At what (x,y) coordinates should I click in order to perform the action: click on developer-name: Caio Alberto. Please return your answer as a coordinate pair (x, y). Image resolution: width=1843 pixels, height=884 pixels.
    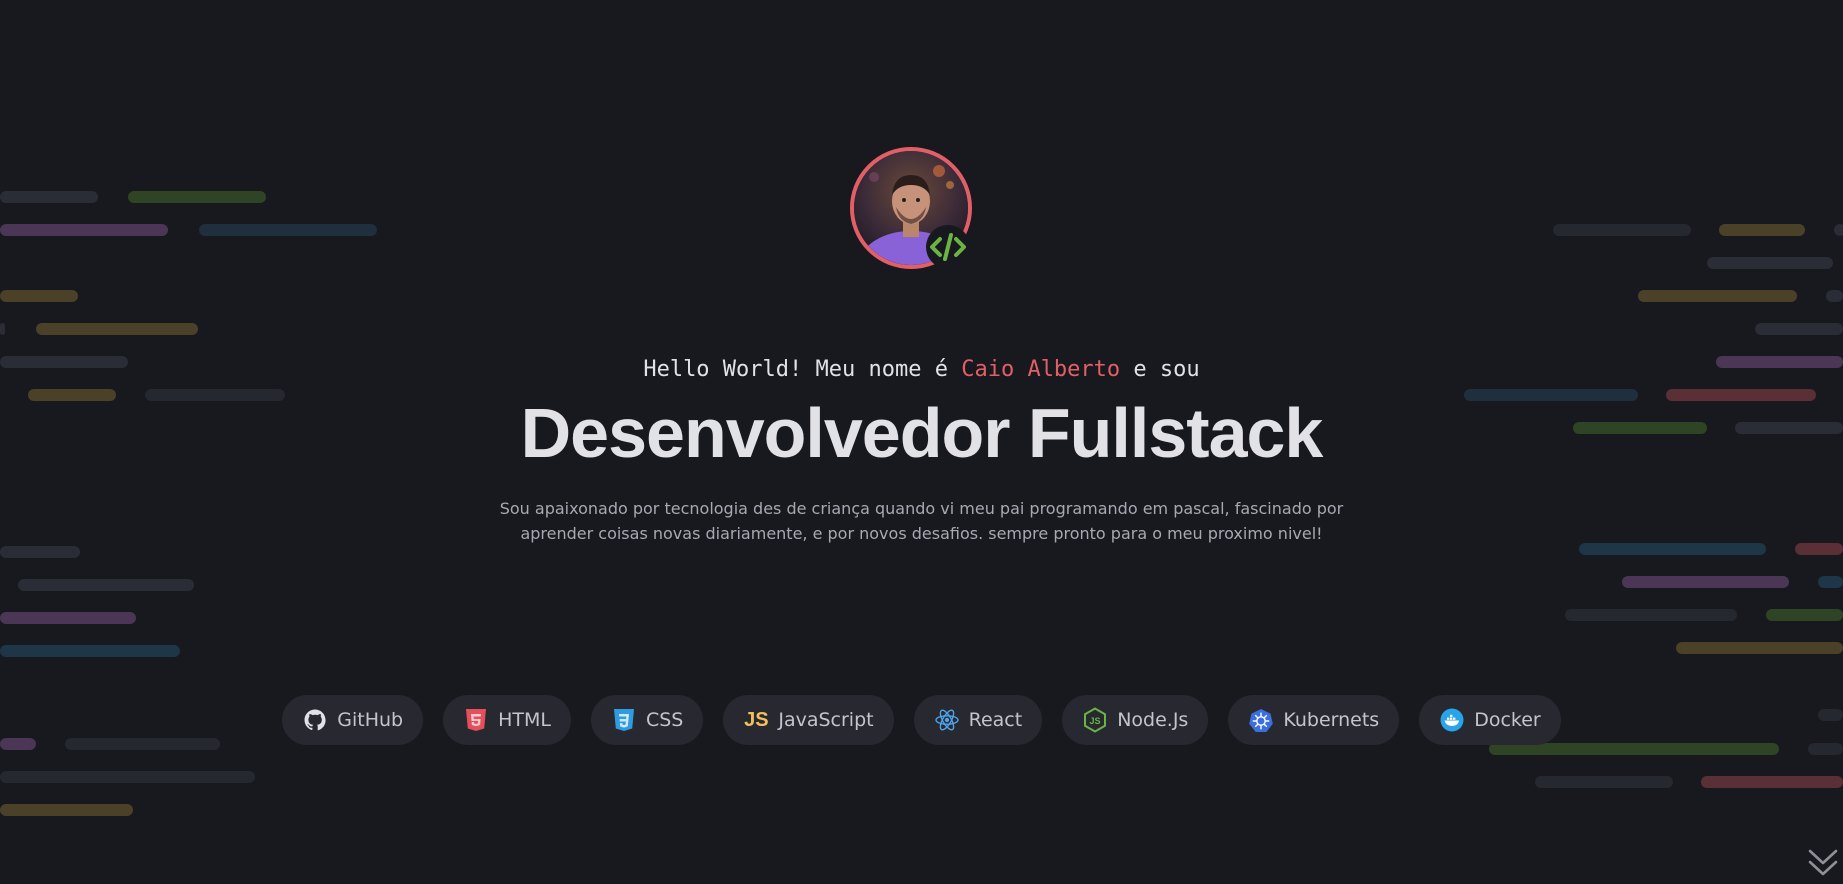
    Looking at the image, I should click on (1041, 369).